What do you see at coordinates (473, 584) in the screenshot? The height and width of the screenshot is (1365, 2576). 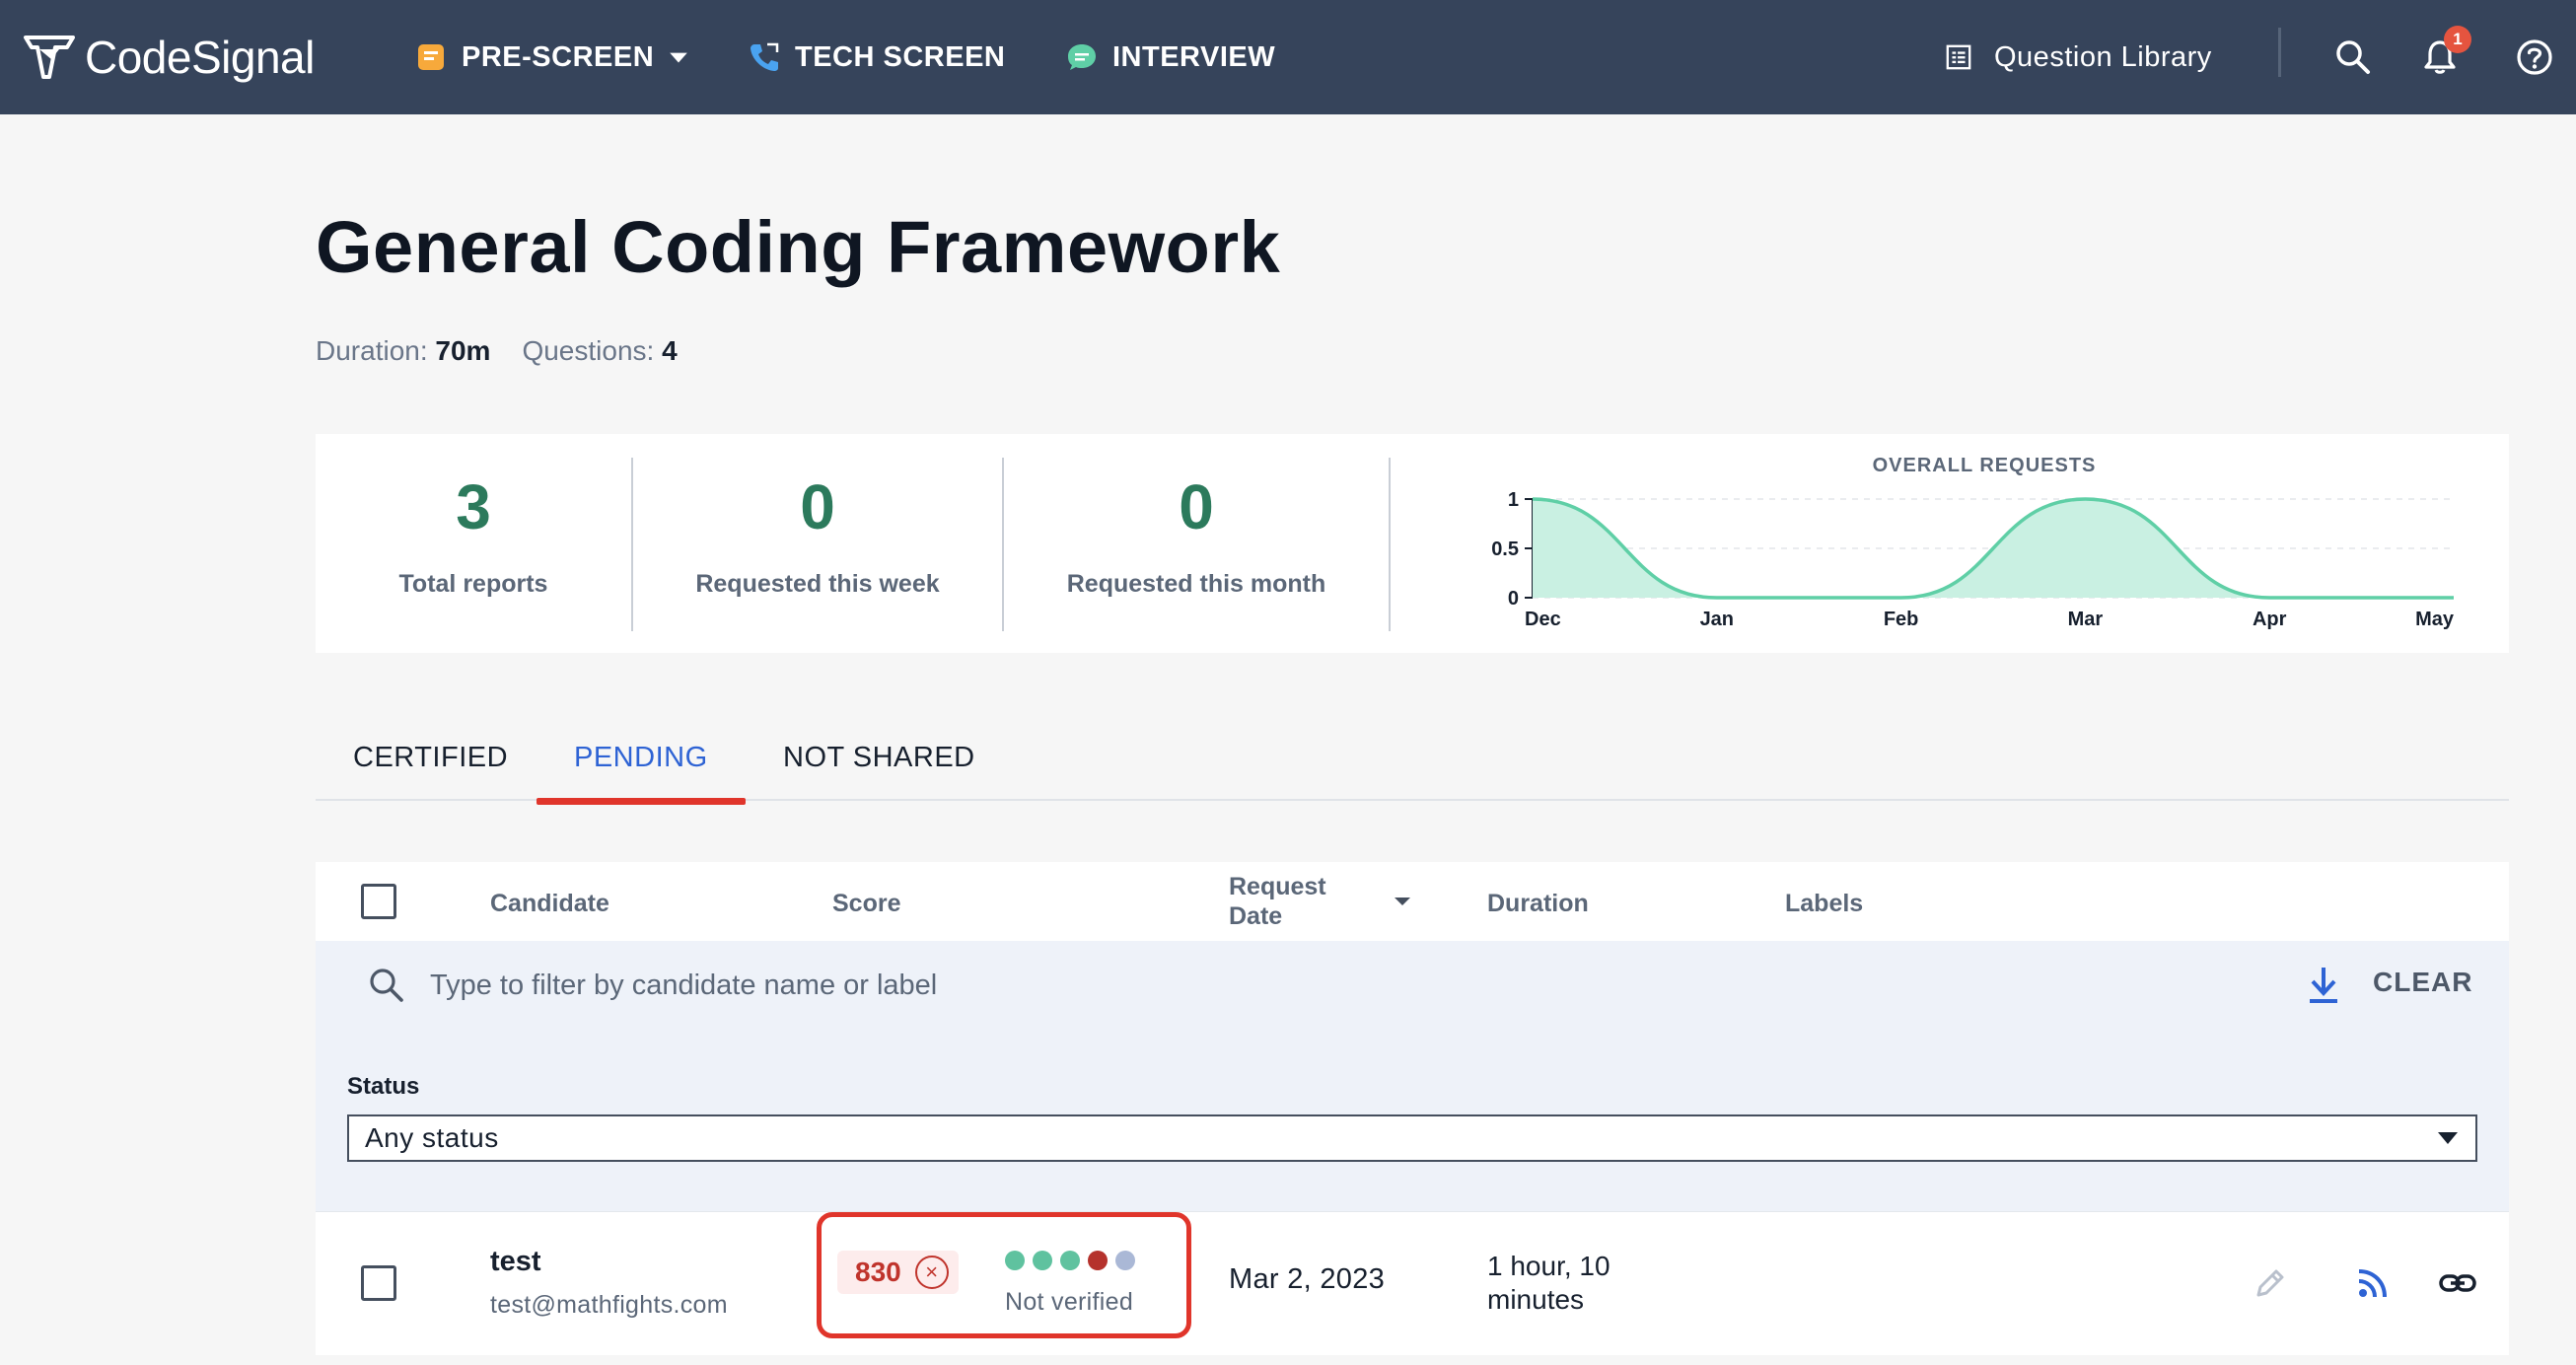 I see `stat-label: Total reports` at bounding box center [473, 584].